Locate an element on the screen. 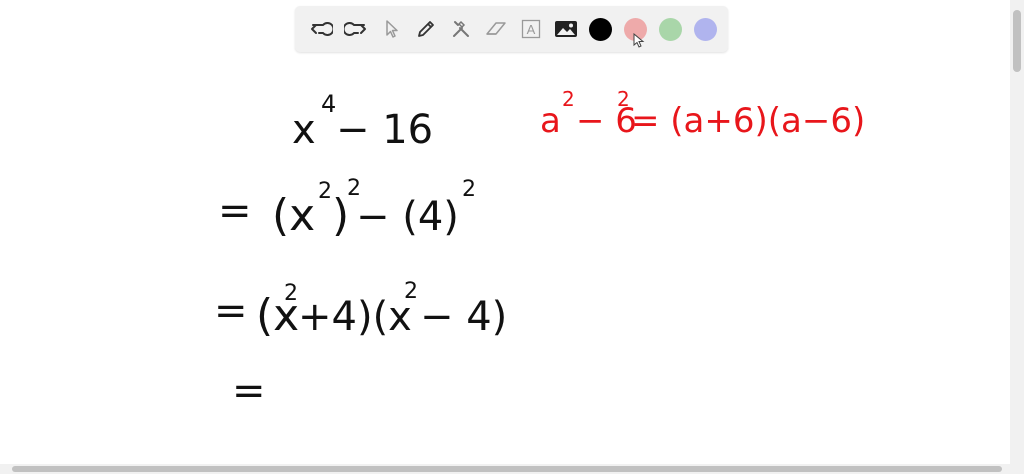 The image size is (1024, 474). expression-line-2: = (x 2 ) 2 − (4) 2 is located at coordinates (347, 208).